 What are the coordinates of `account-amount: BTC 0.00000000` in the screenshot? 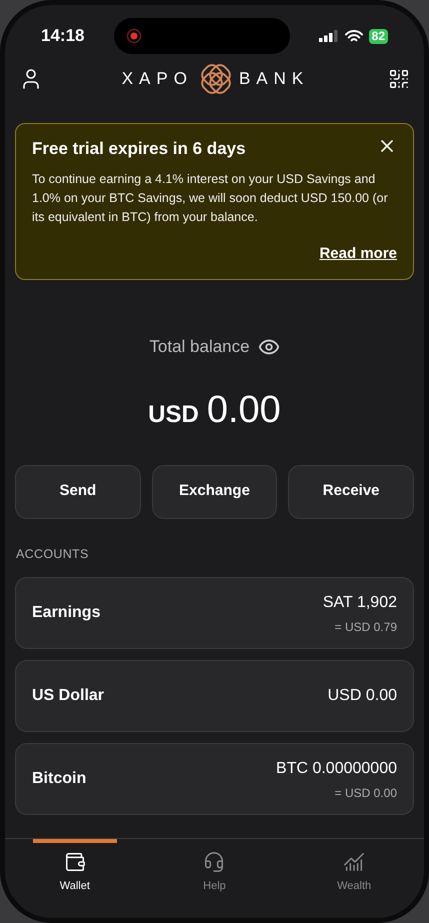 It's located at (336, 768).